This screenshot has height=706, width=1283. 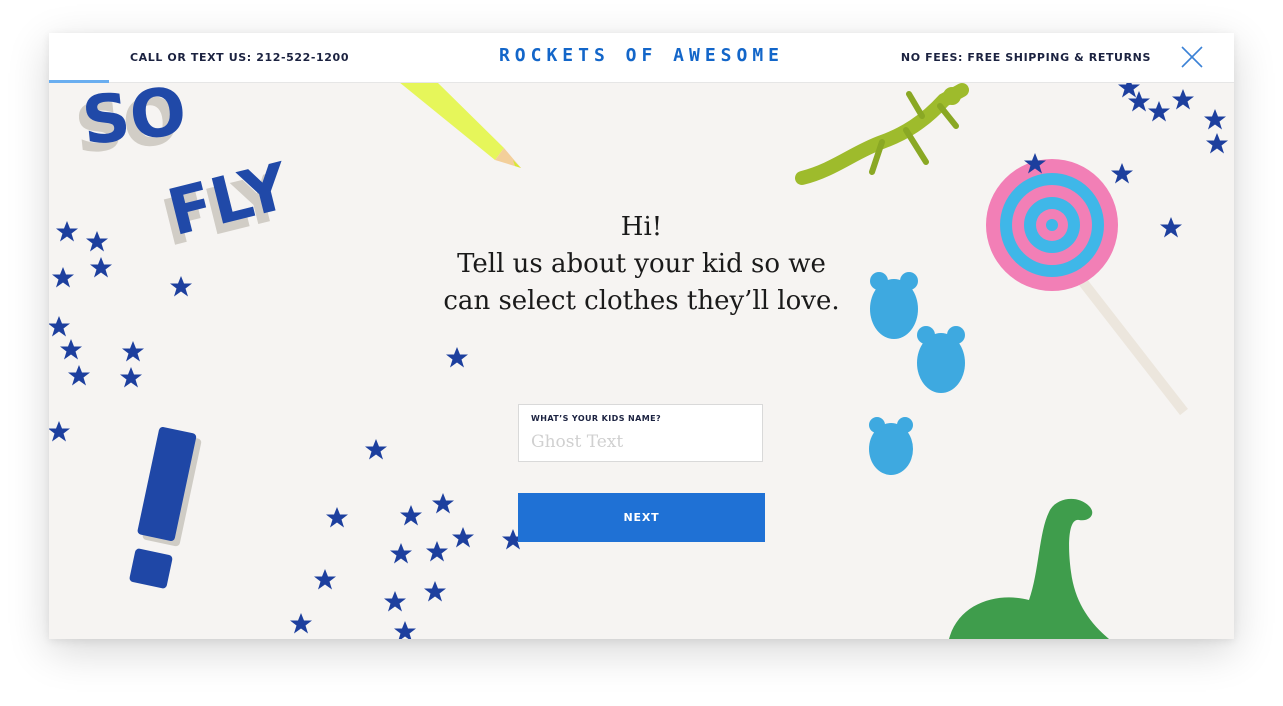 I want to click on intro-line-3: can select clothes they’ll love., so click(x=641, y=301).